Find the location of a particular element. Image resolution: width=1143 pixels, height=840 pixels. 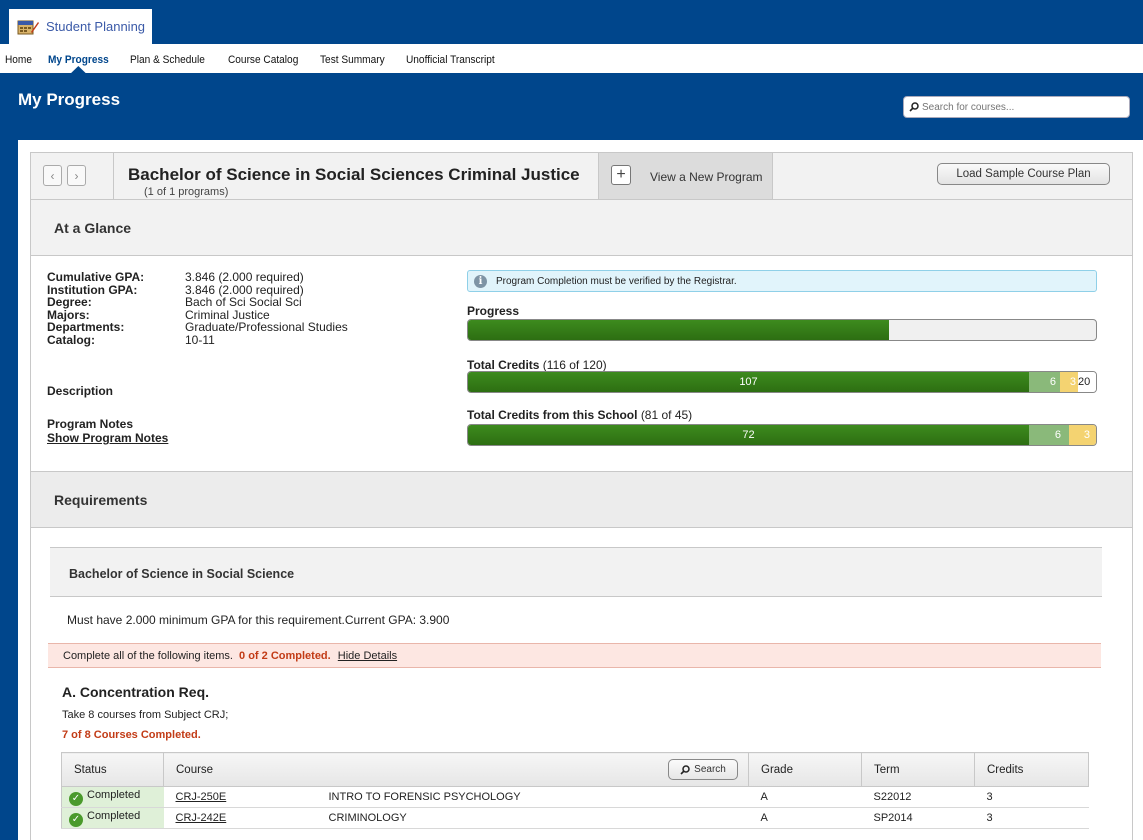

progress-label-text: Progress is located at coordinates (493, 311).